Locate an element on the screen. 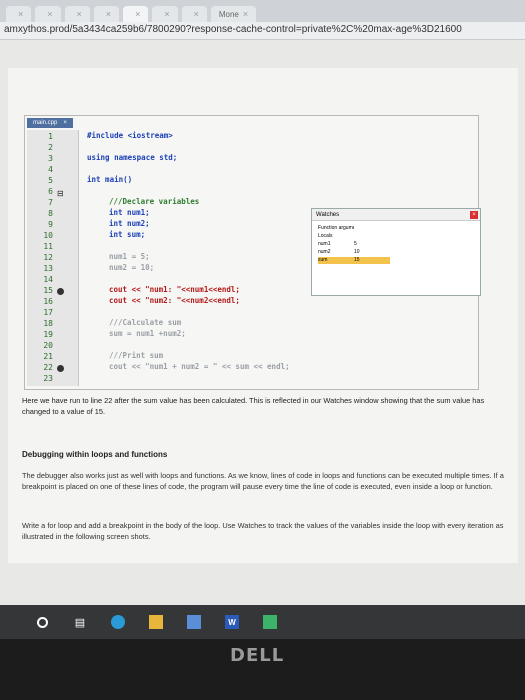 The width and height of the screenshot is (525, 700). line-number: 8 is located at coordinates (50, 213).